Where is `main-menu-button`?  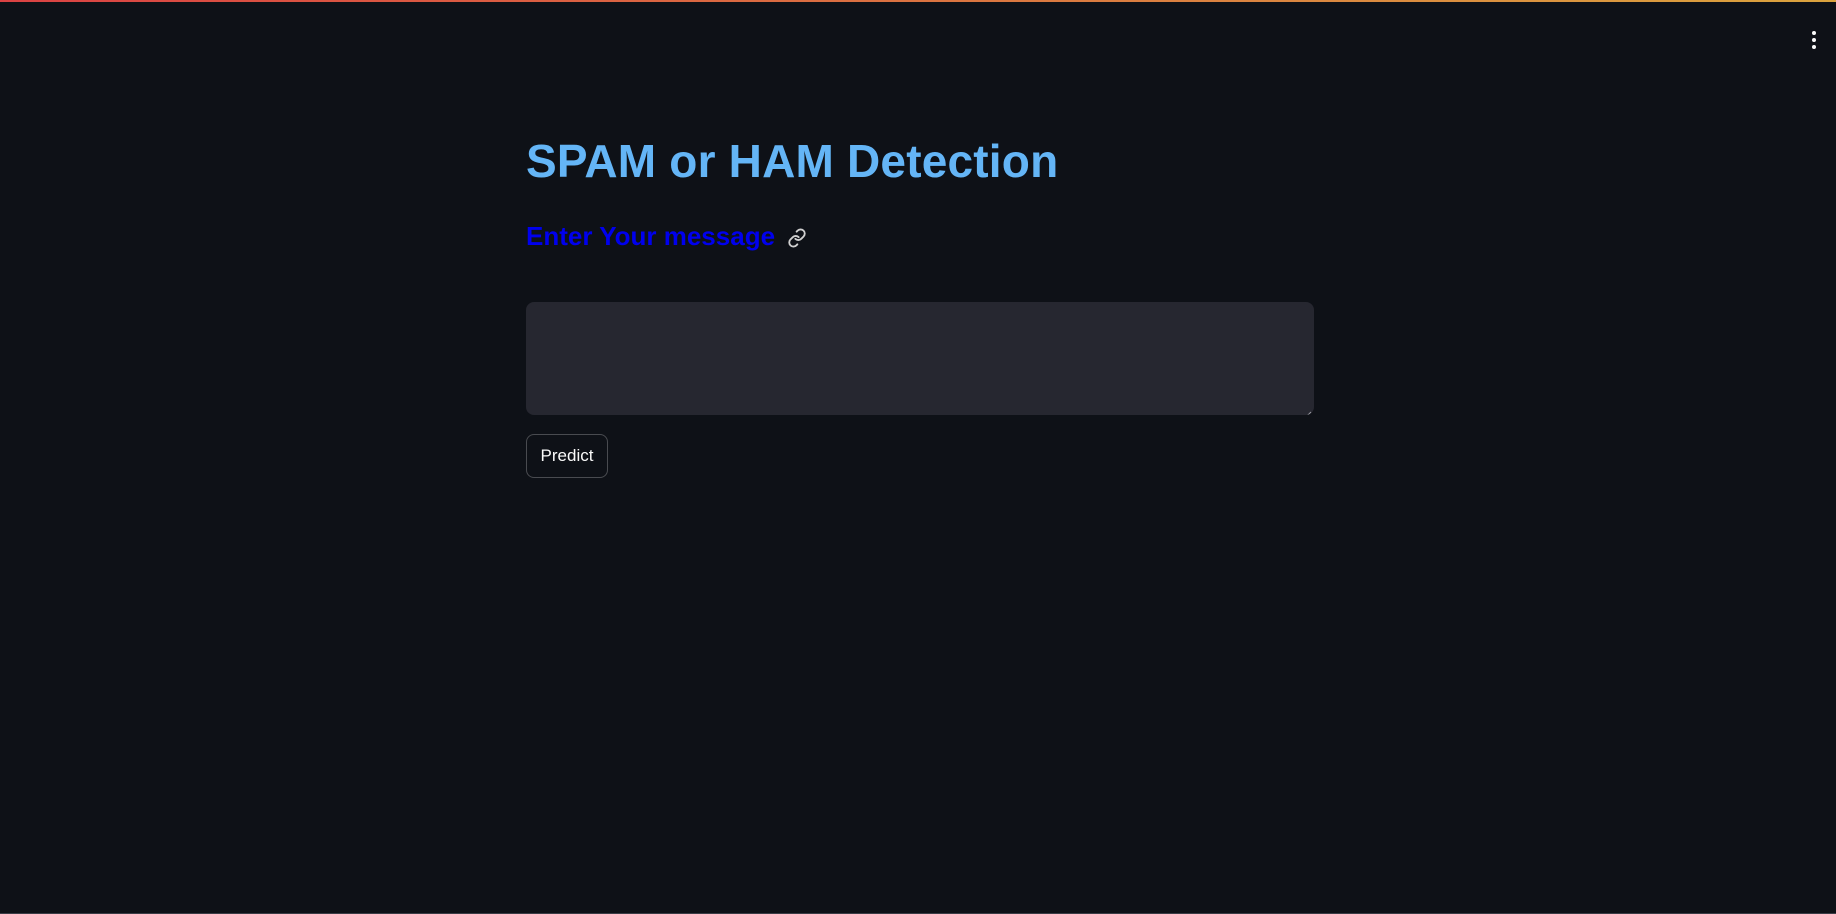 main-menu-button is located at coordinates (1814, 40).